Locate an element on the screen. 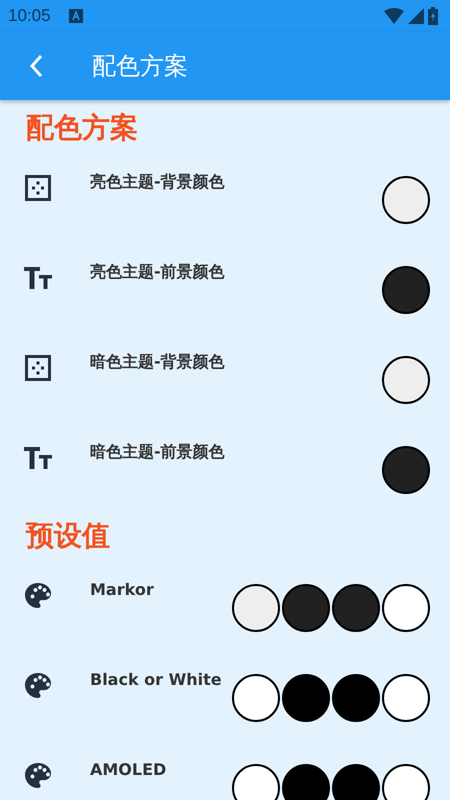 The image size is (450, 800). setting-label: 暗色主题-前景颜色 is located at coordinates (236, 452).